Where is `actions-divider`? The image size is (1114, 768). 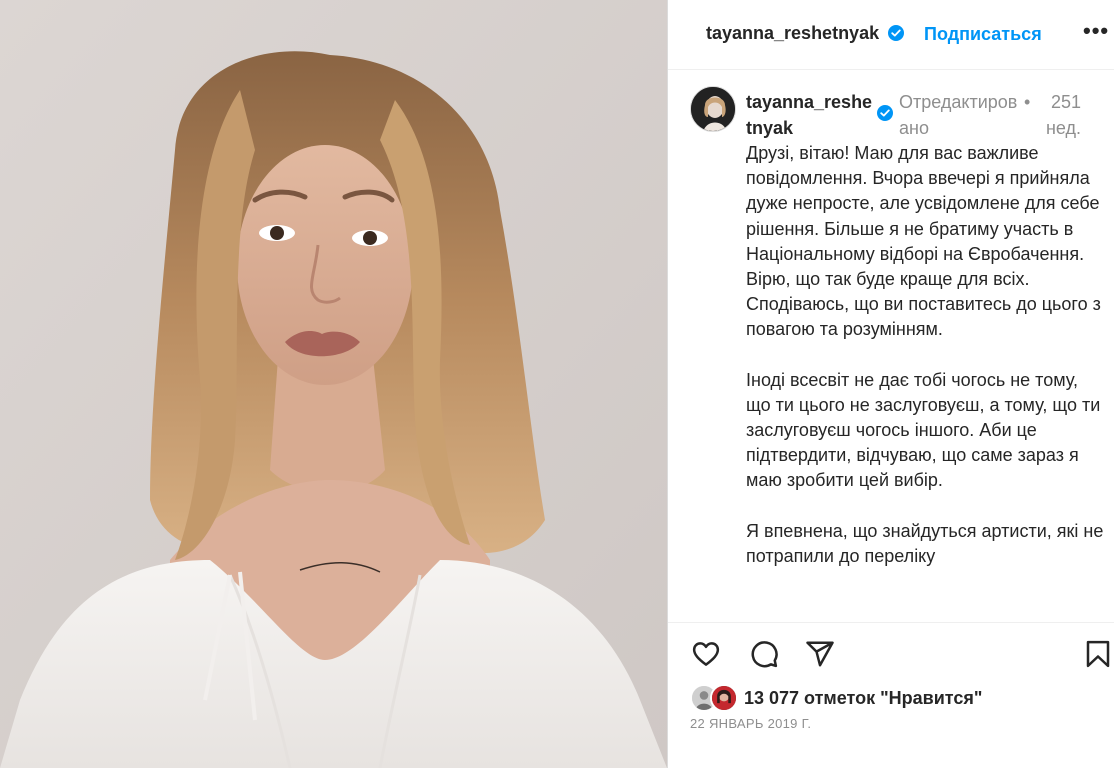 actions-divider is located at coordinates (891, 622).